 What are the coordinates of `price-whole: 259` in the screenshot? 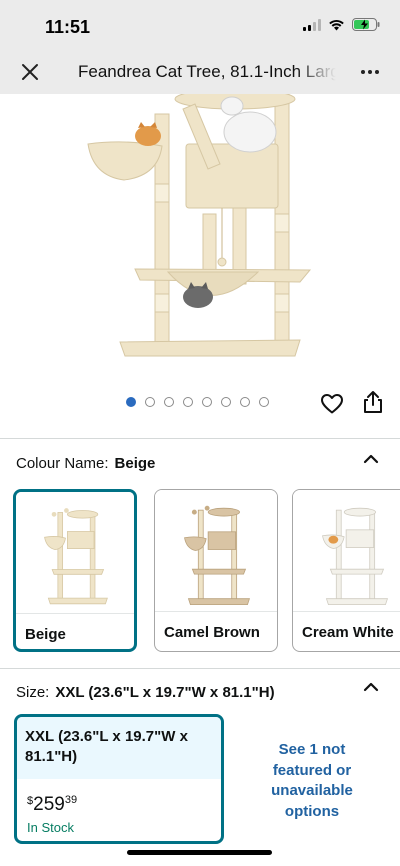 It's located at (49, 804).